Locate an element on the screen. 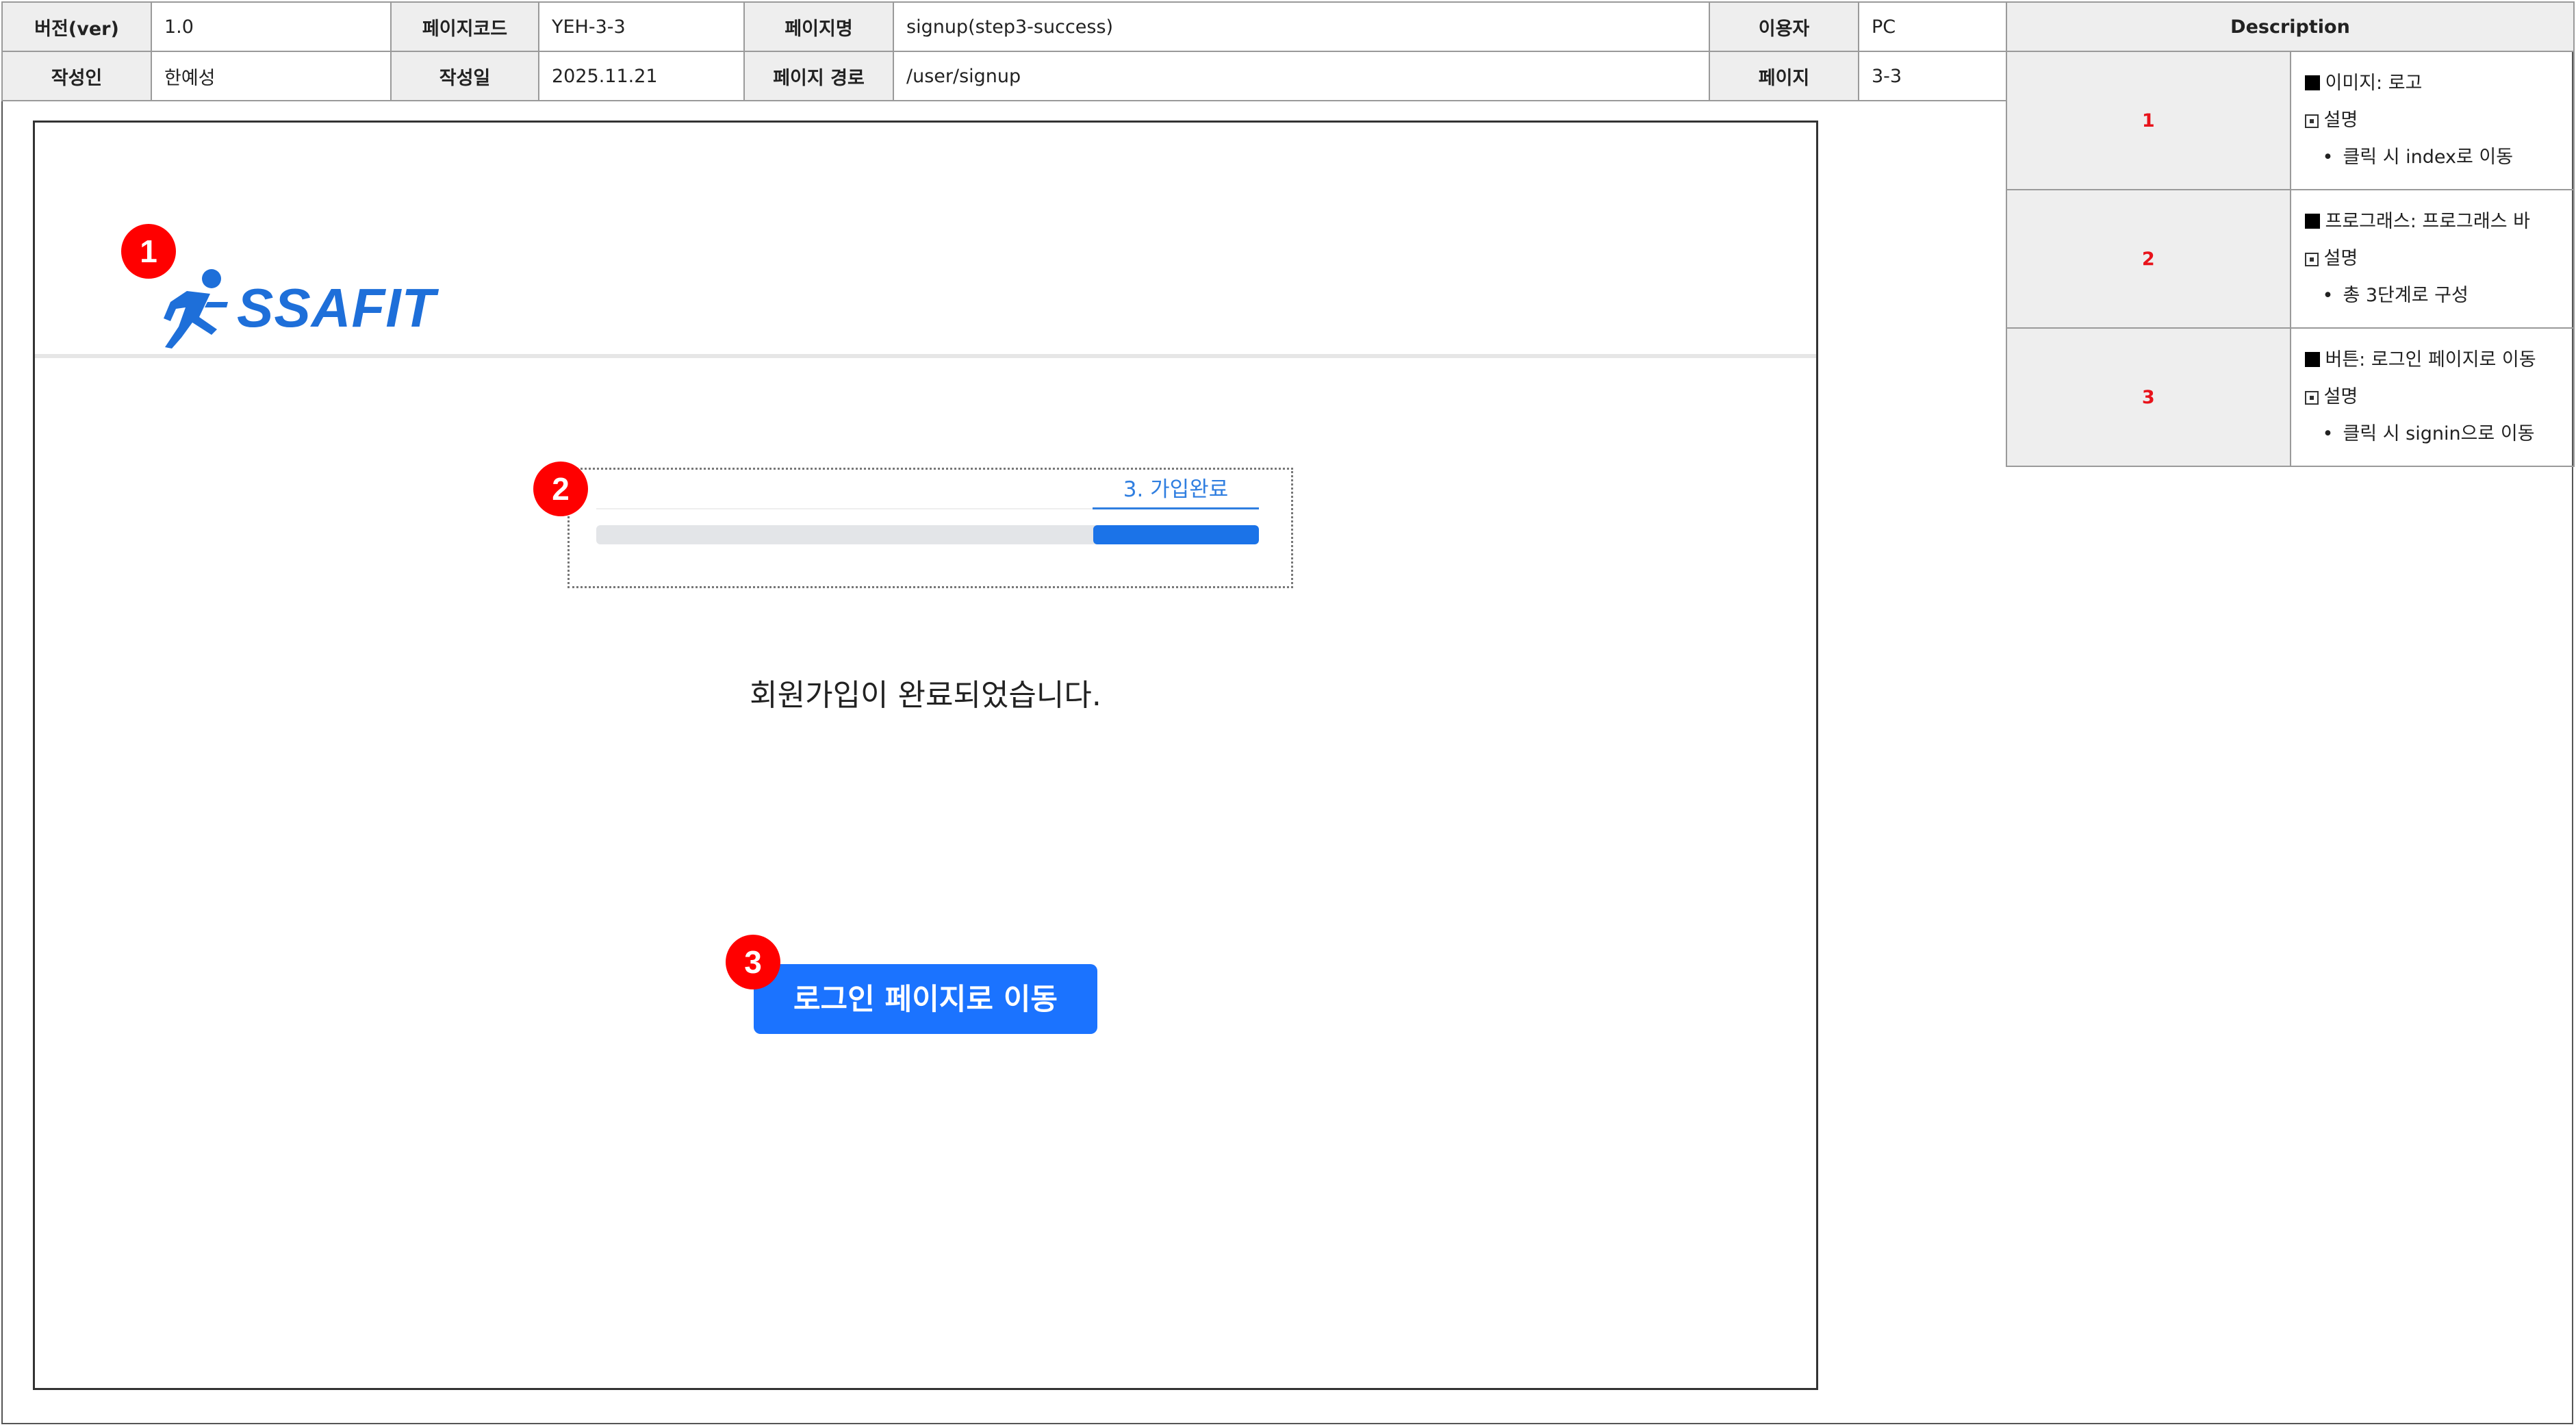 Image resolution: width=2576 pixels, height=1427 pixels. description-item-title: 이미지: 로고 is located at coordinates (2374, 83).